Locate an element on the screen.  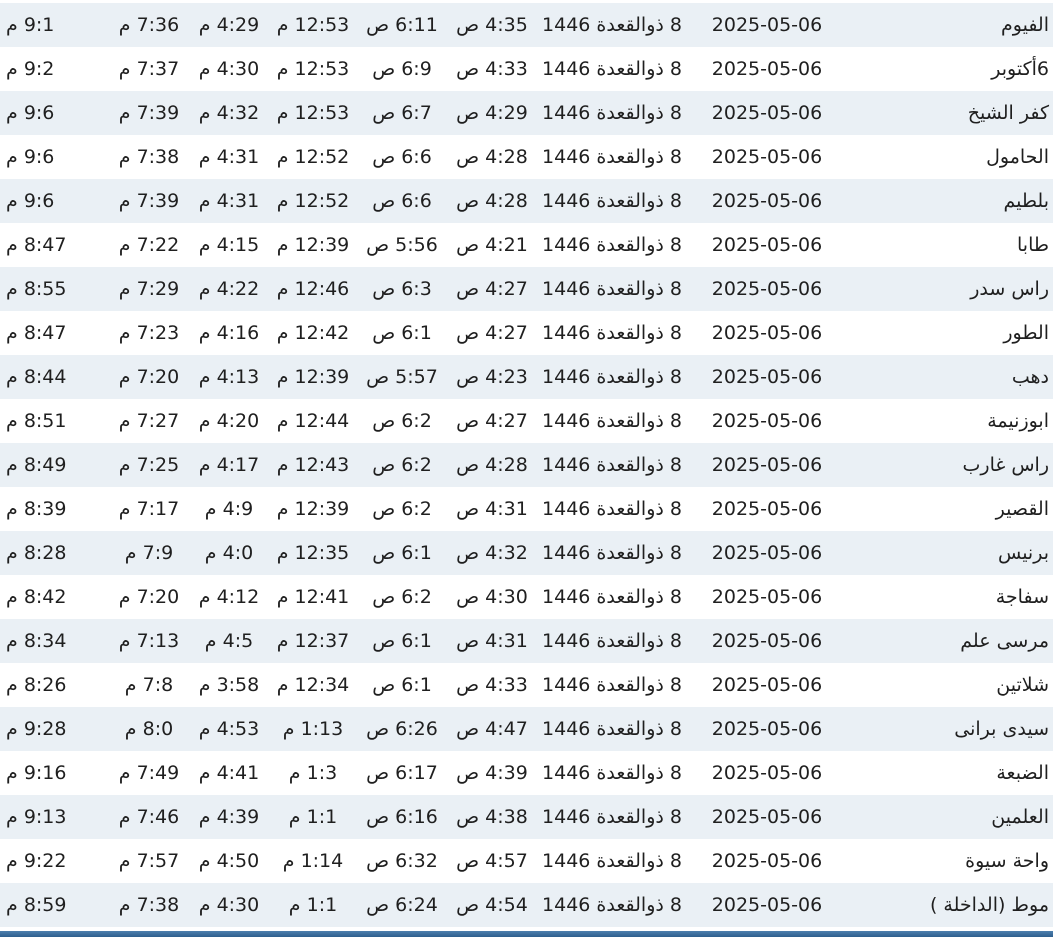
city-cell: مرسى علم is located at coordinates (1004, 641).